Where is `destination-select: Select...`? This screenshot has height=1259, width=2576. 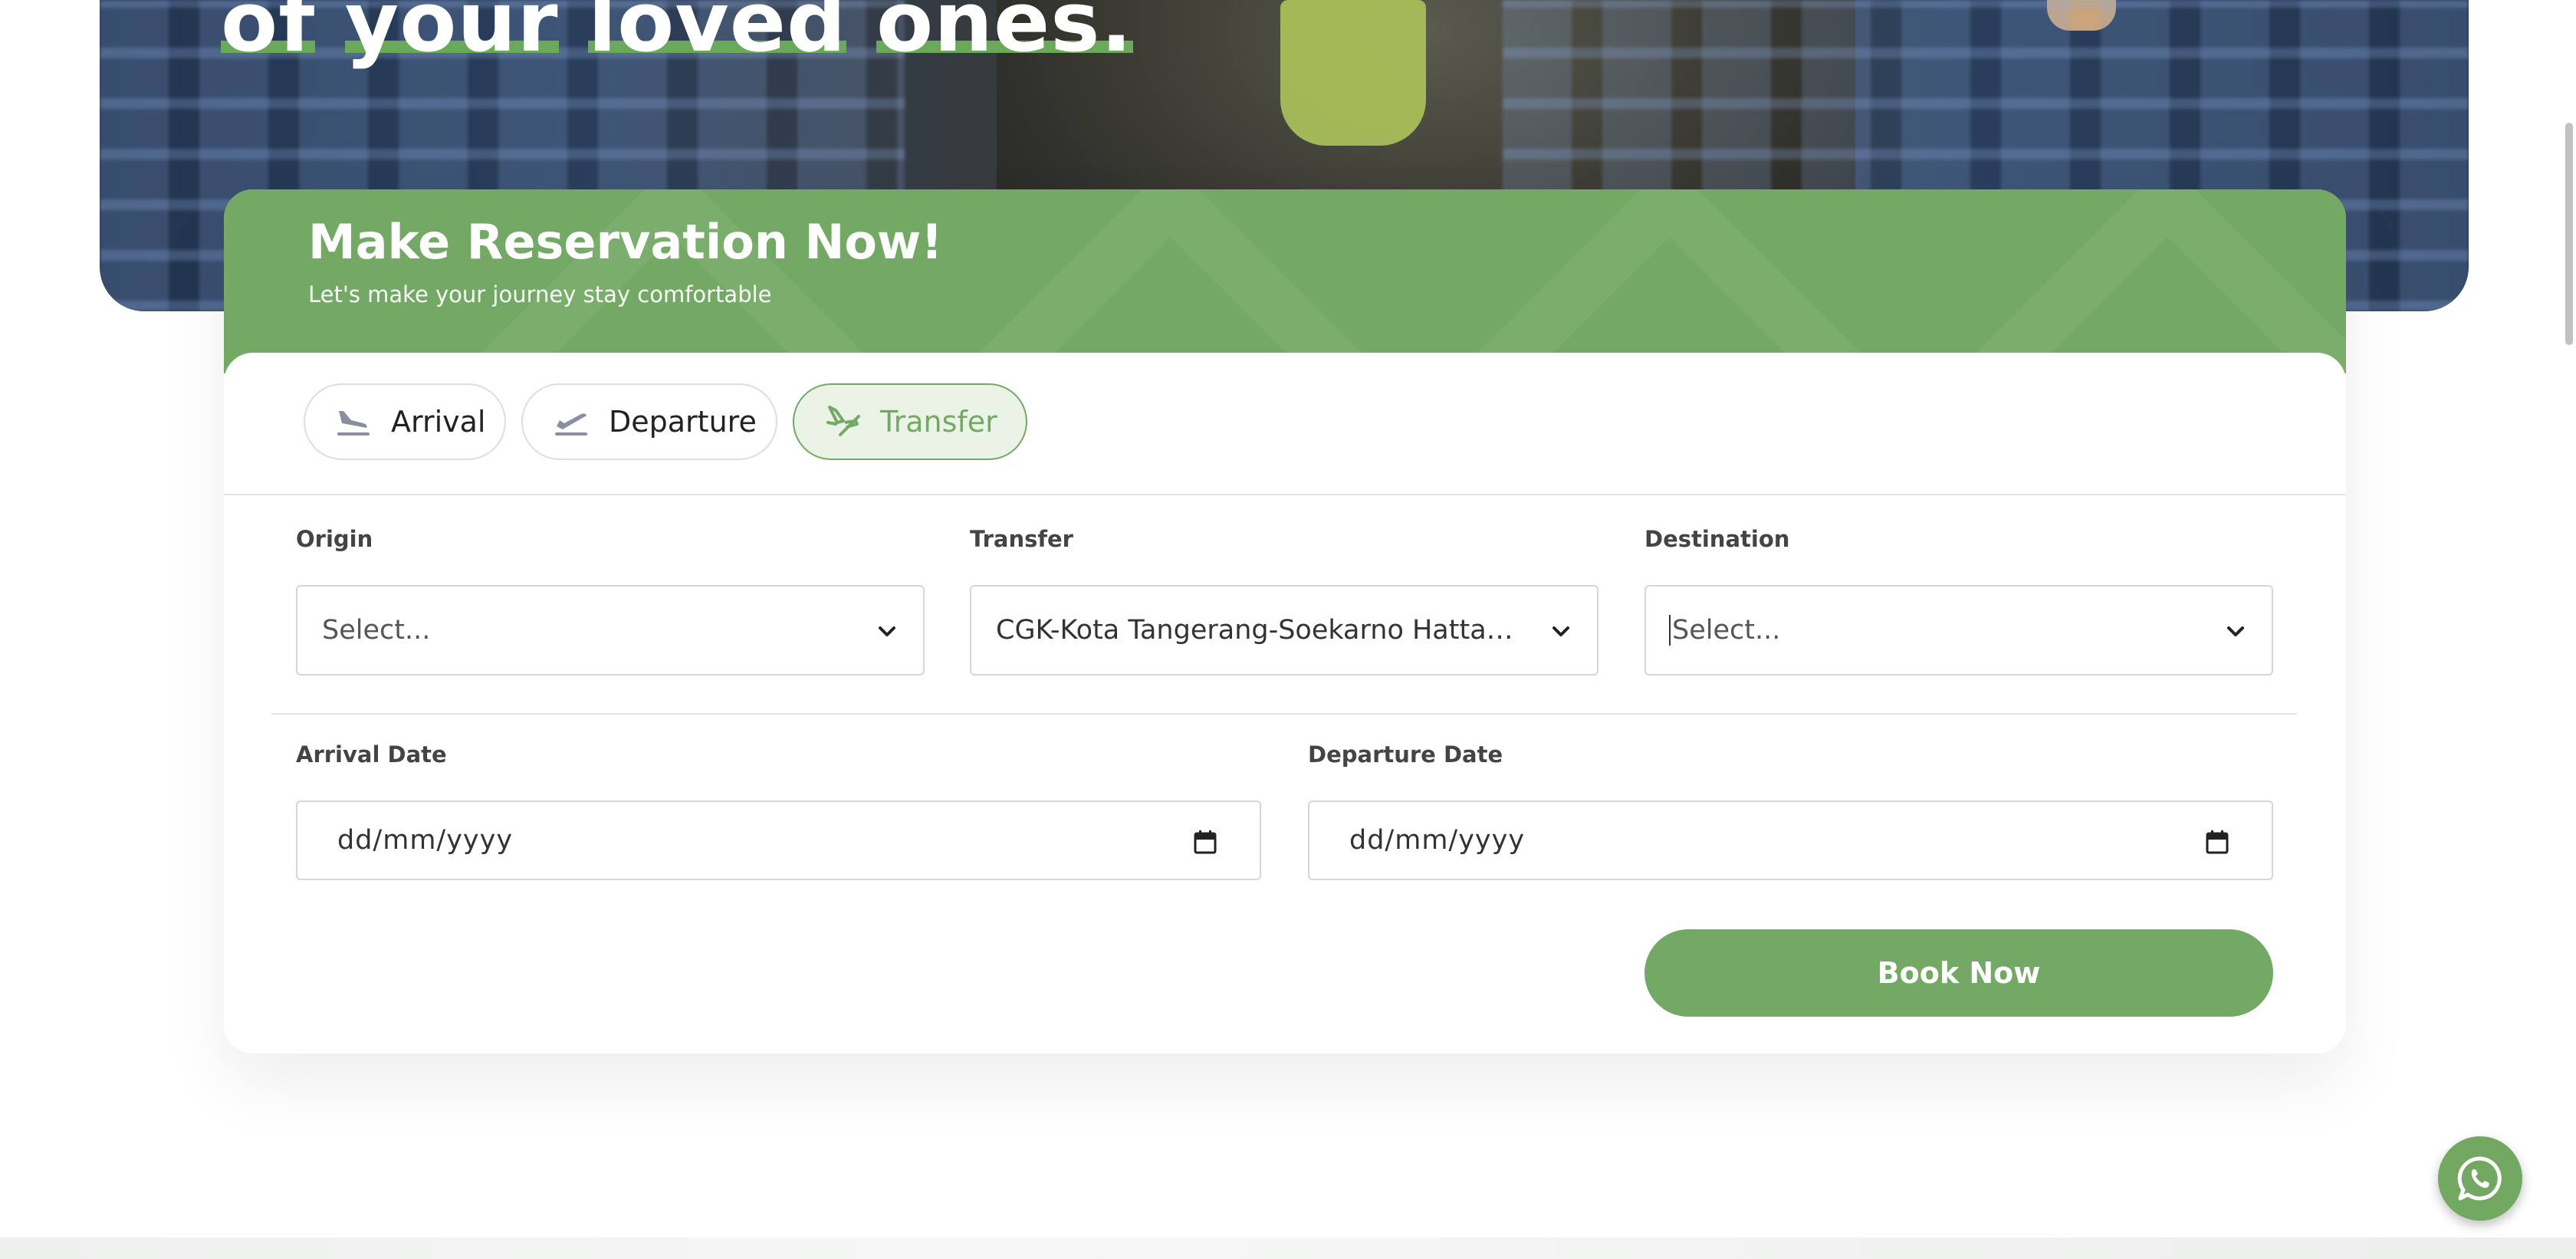 destination-select: Select... is located at coordinates (1959, 630).